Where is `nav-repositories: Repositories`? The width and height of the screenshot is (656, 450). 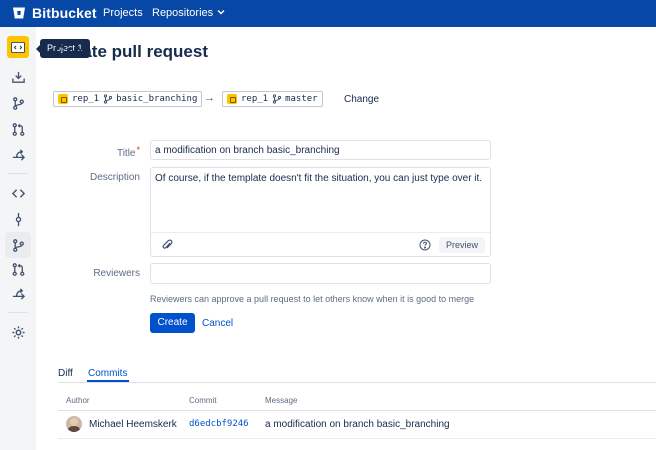 nav-repositories: Repositories is located at coordinates (188, 13).